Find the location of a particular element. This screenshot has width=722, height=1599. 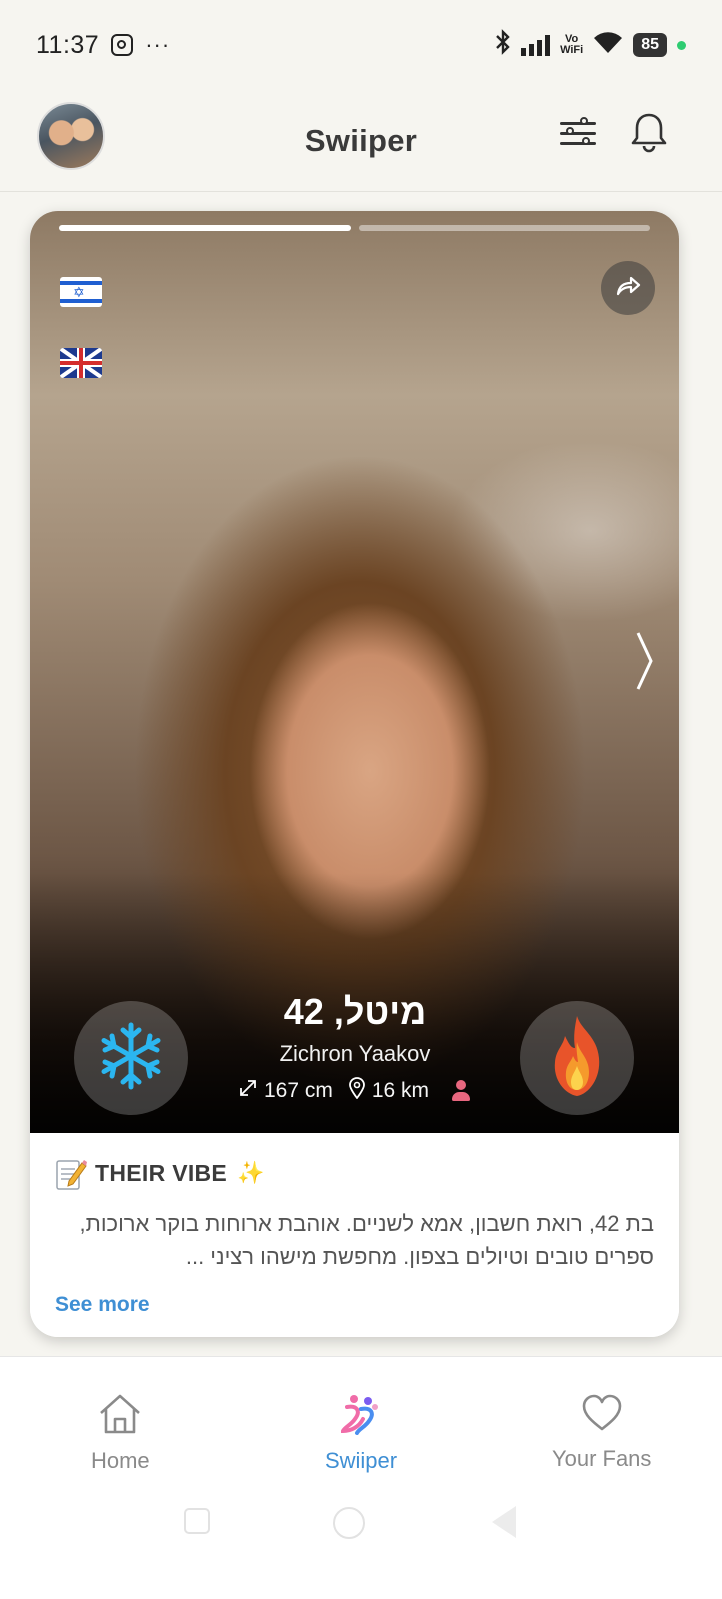

instagram-notification-icon is located at coordinates (122, 45).